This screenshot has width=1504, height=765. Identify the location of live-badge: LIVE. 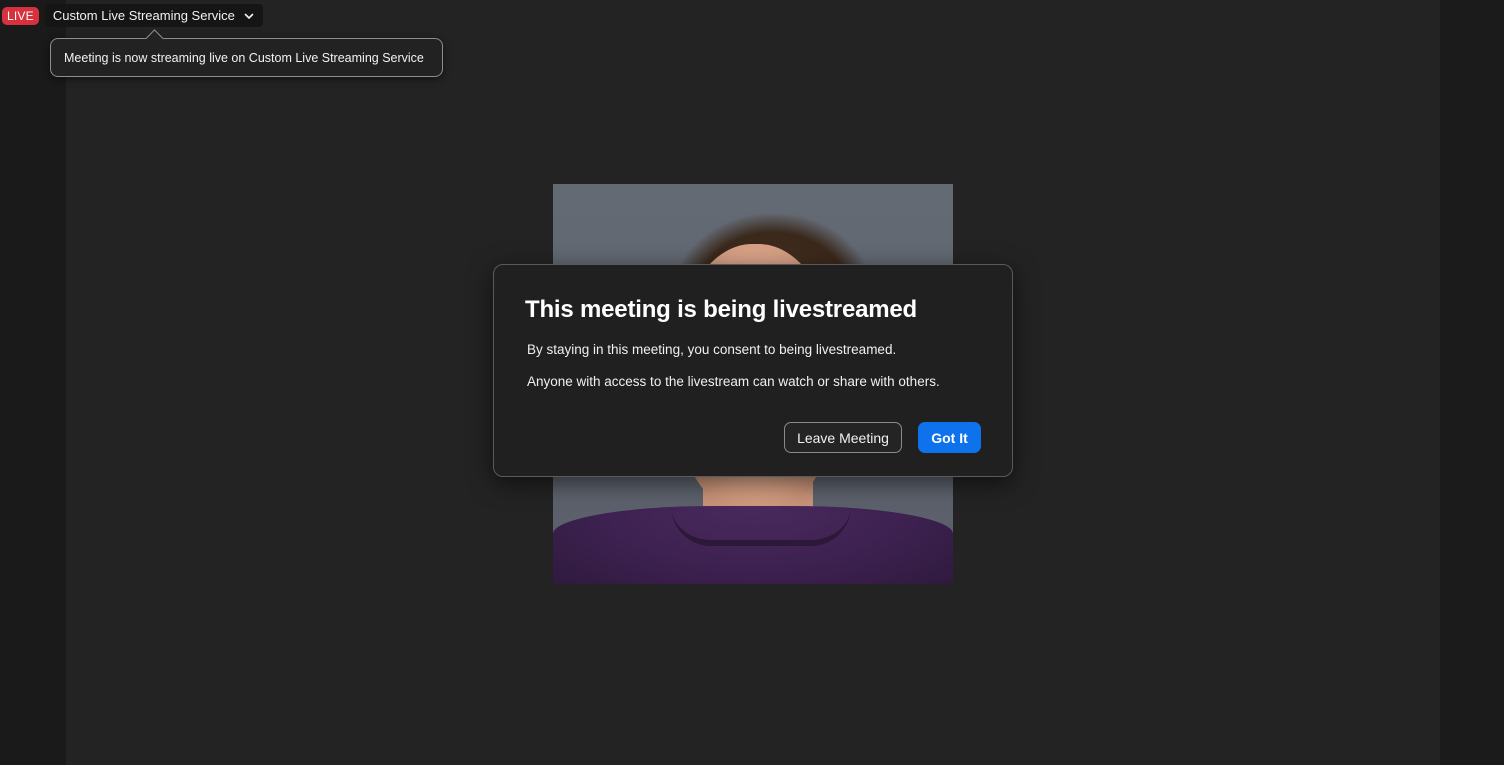
(20, 15).